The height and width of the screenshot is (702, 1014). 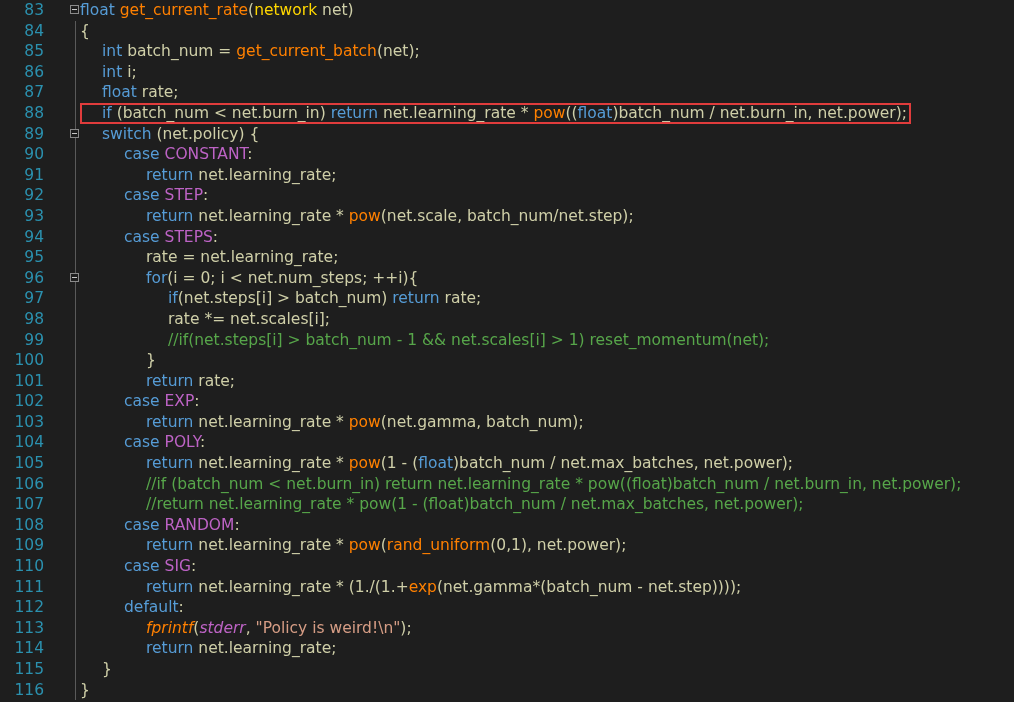 What do you see at coordinates (28, 484) in the screenshot?
I see `line-number: 106` at bounding box center [28, 484].